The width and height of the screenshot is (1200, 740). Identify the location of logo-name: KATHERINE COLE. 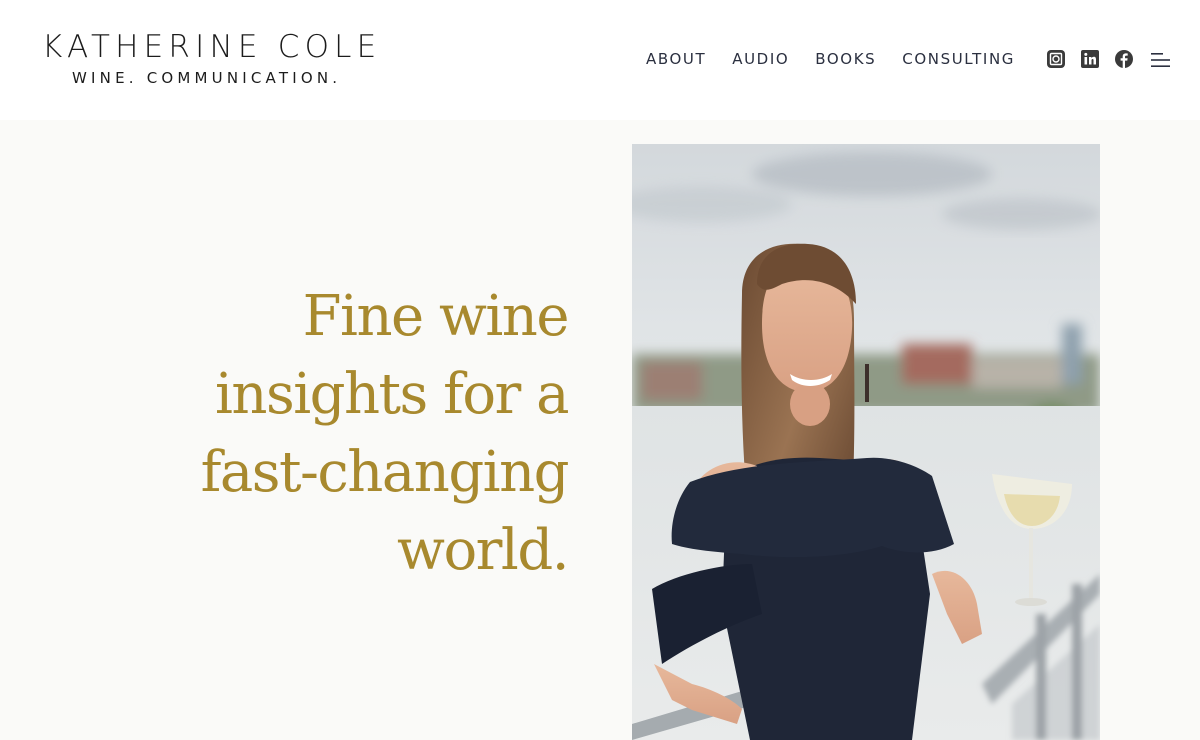
(212, 47).